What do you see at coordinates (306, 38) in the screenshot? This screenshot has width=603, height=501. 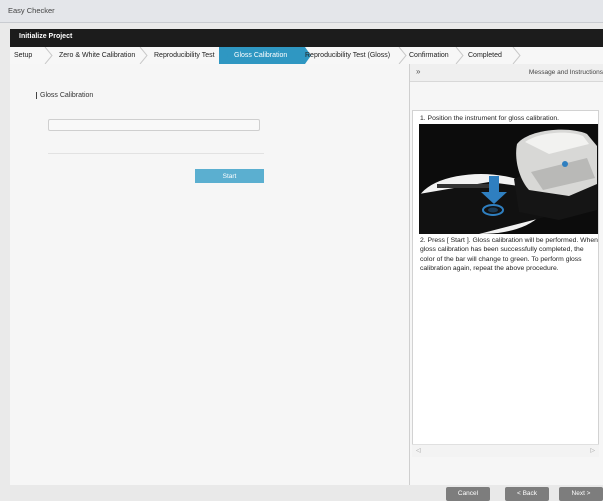 I see `project-header: Initialize Project` at bounding box center [306, 38].